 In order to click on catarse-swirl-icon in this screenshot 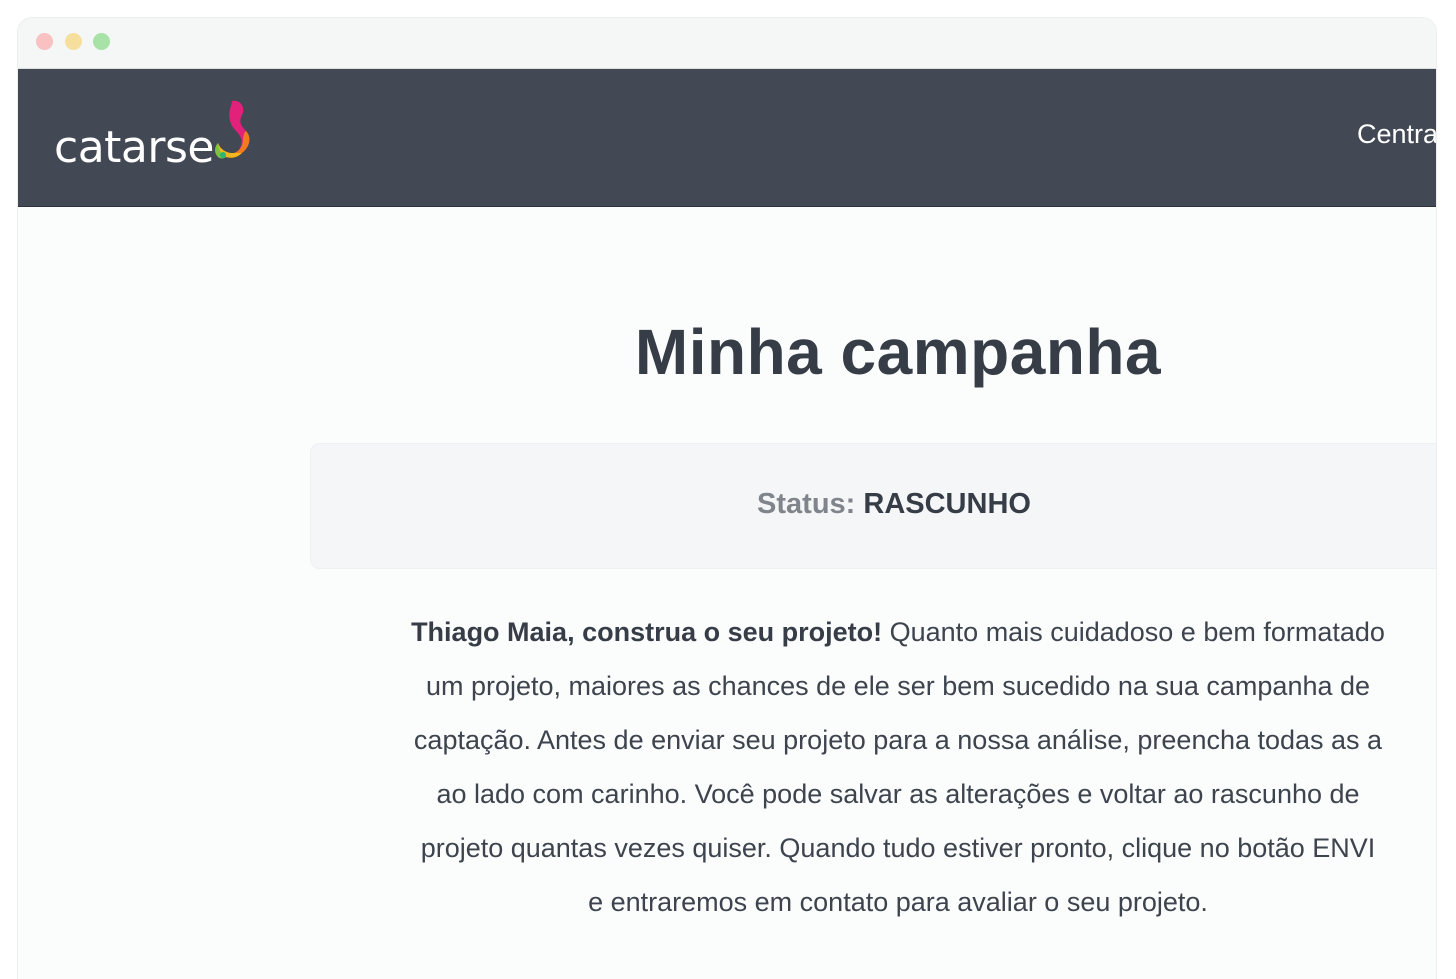, I will do `click(232, 129)`.